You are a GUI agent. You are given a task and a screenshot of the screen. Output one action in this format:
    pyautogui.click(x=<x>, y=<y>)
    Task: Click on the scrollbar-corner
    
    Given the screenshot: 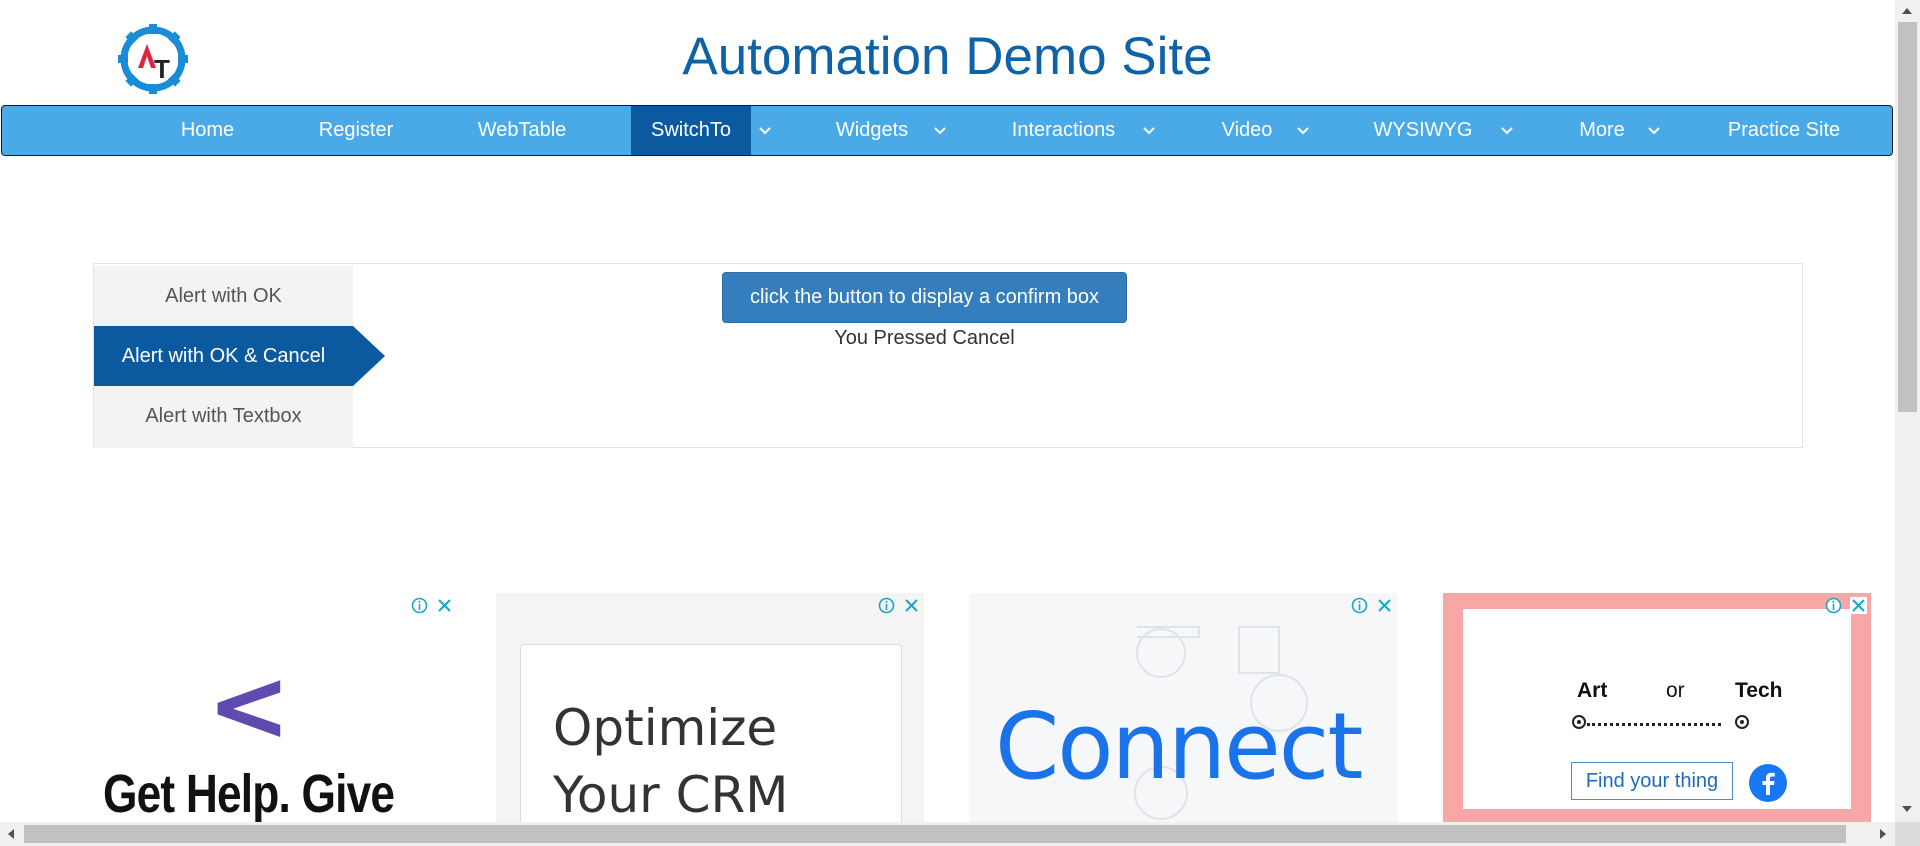 What is the action you would take?
    pyautogui.click(x=1907, y=834)
    